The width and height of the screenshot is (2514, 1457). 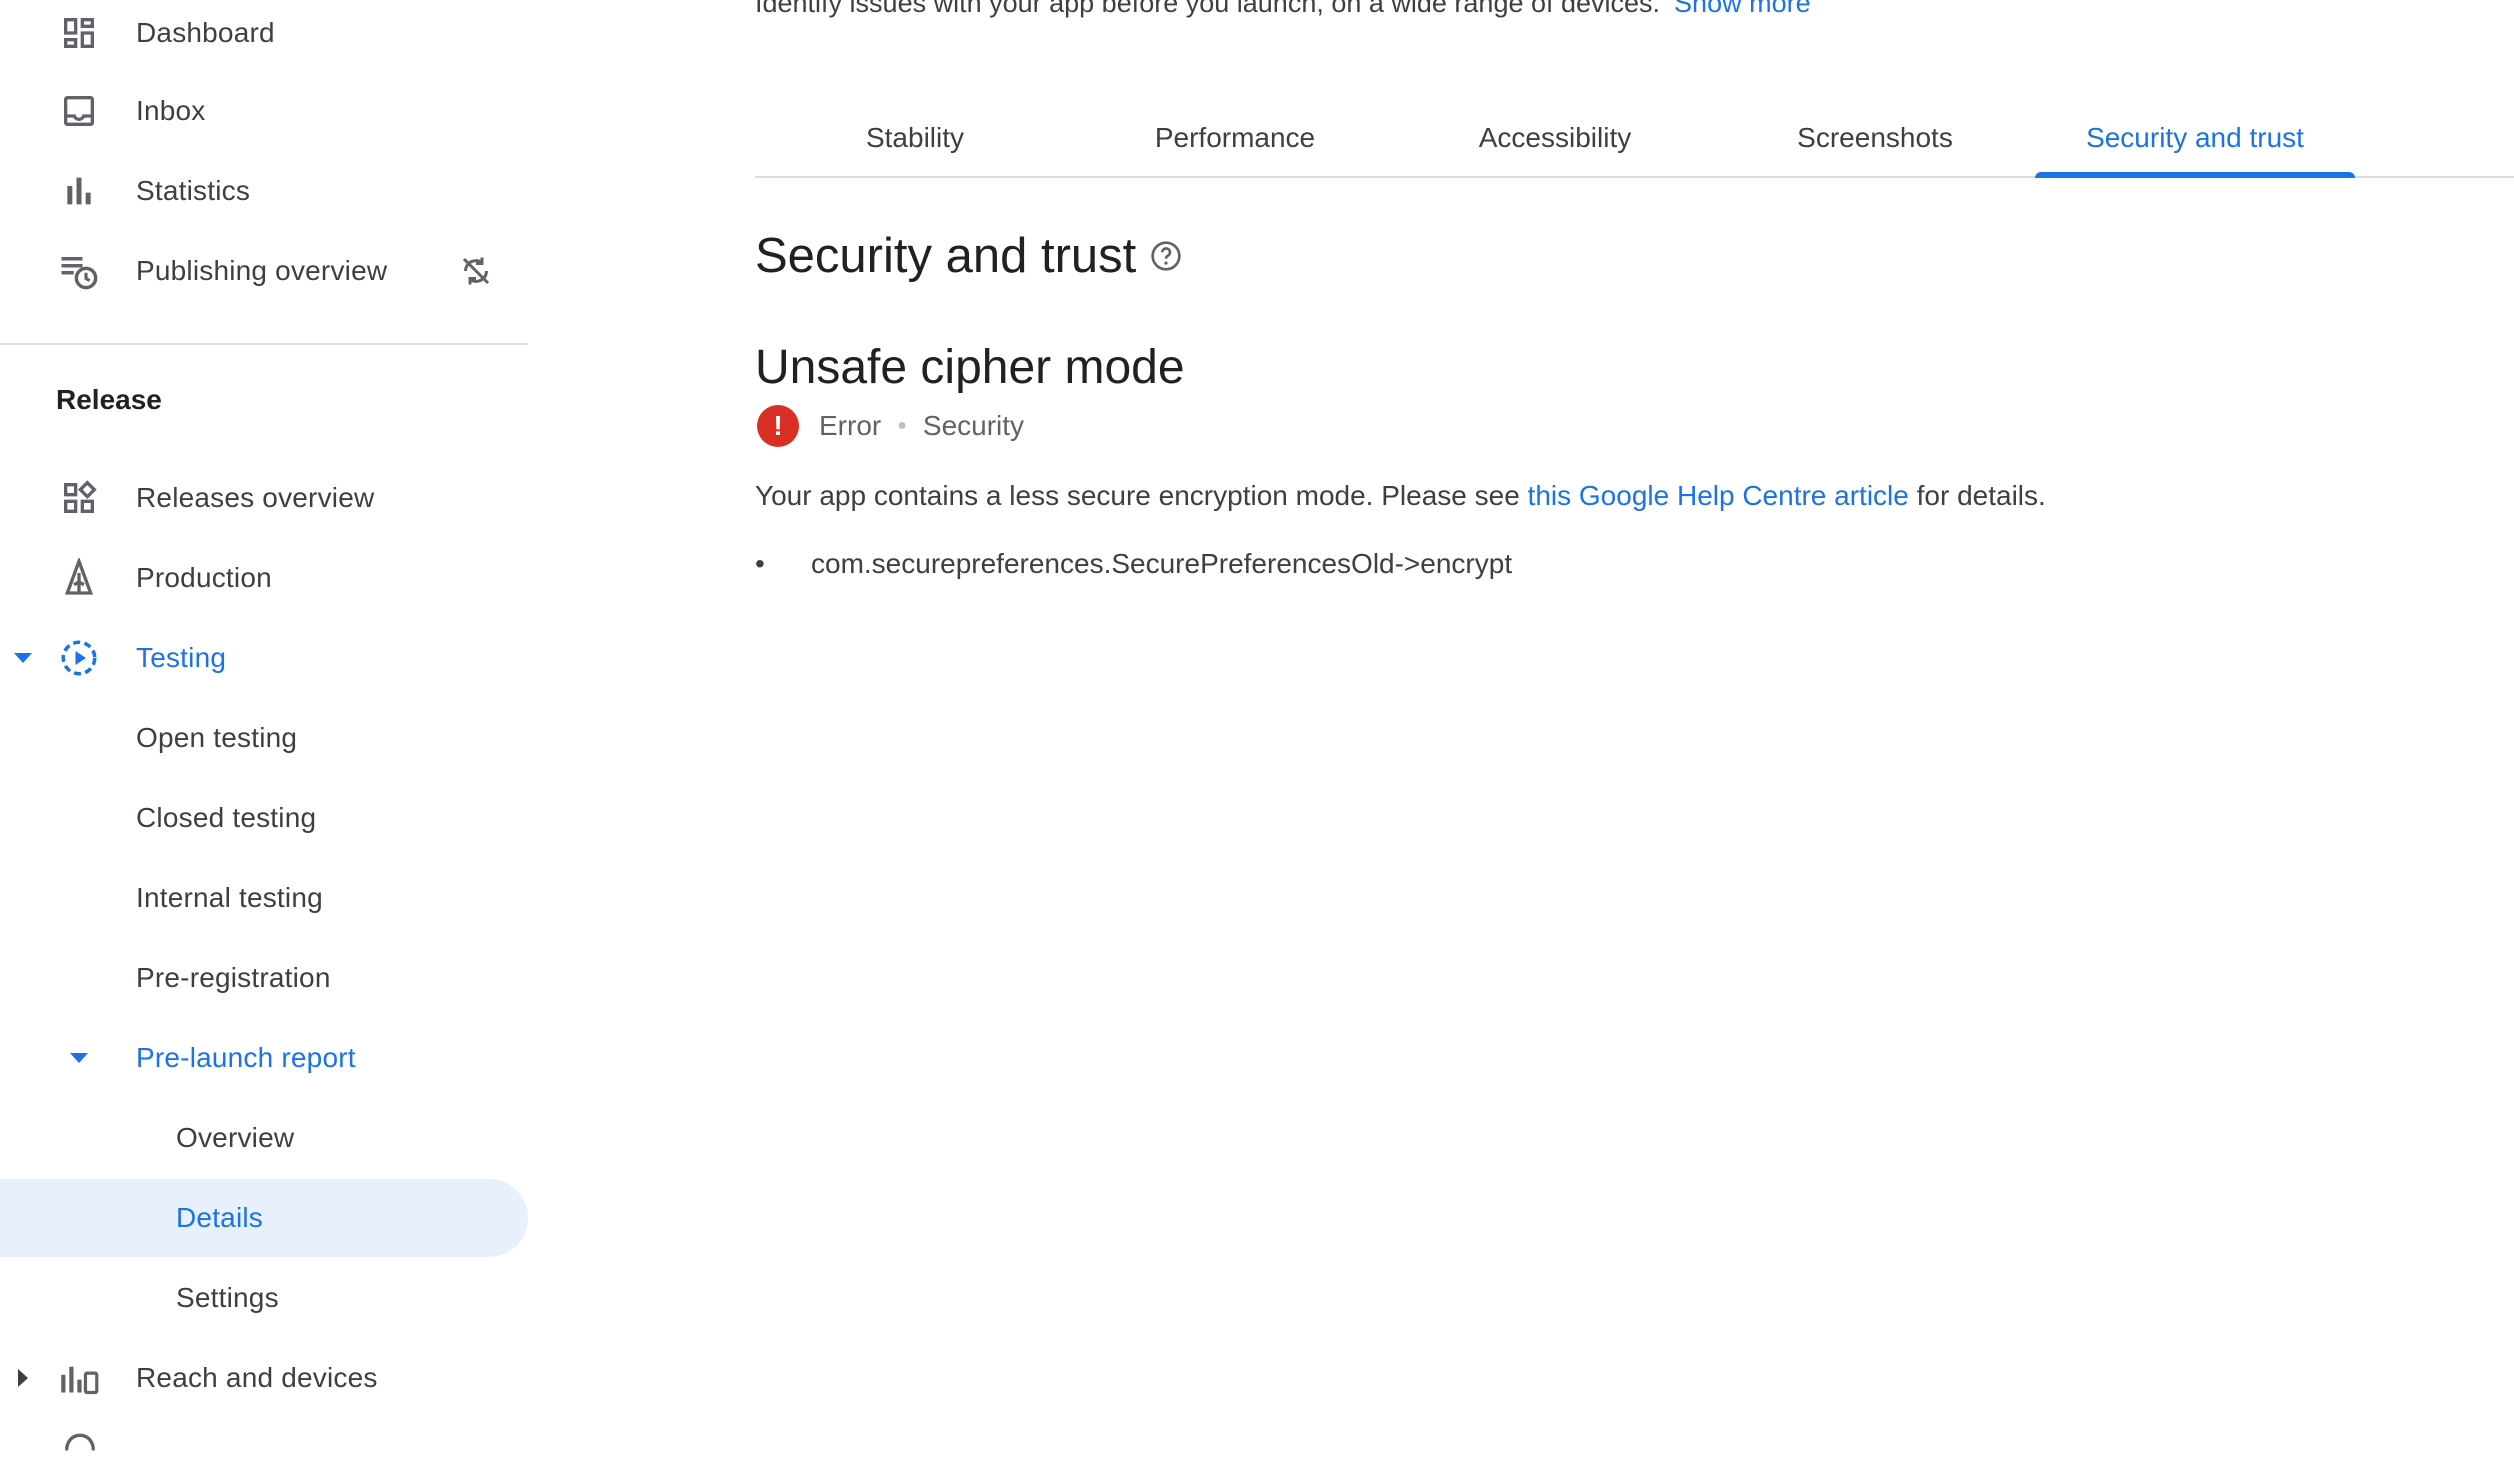 I want to click on sidebar-item-pre-registration: Pre-registration, so click(x=264, y=978).